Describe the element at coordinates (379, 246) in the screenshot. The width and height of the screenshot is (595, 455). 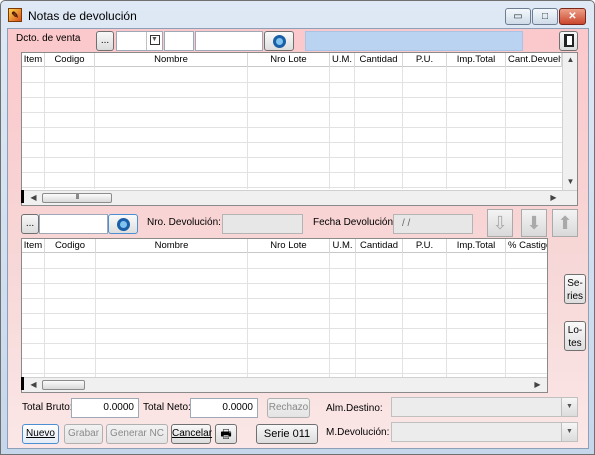
I see `col-header-cantidad: Cantidad` at that location.